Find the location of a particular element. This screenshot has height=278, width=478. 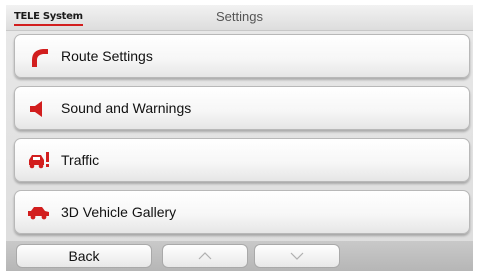

route-icon is located at coordinates (39, 57).